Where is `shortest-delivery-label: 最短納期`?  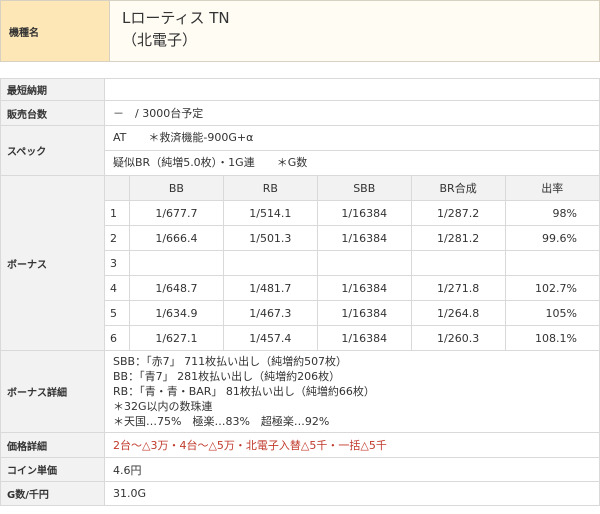
shortest-delivery-label: 最短納期 is located at coordinates (52, 89).